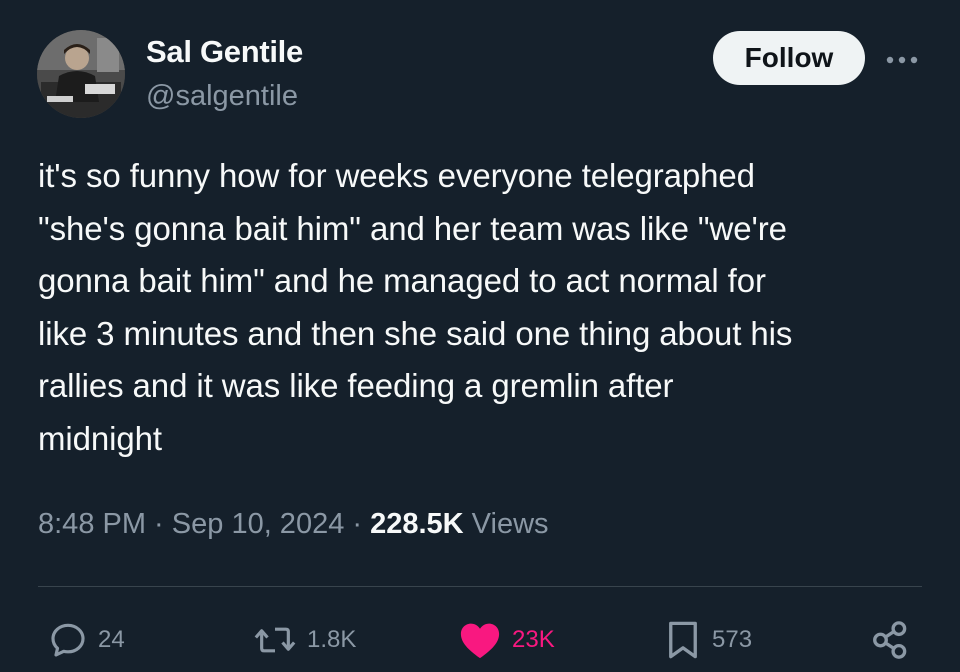 This screenshot has height=672, width=960. I want to click on retweet-button: 1.8K, so click(304, 640).